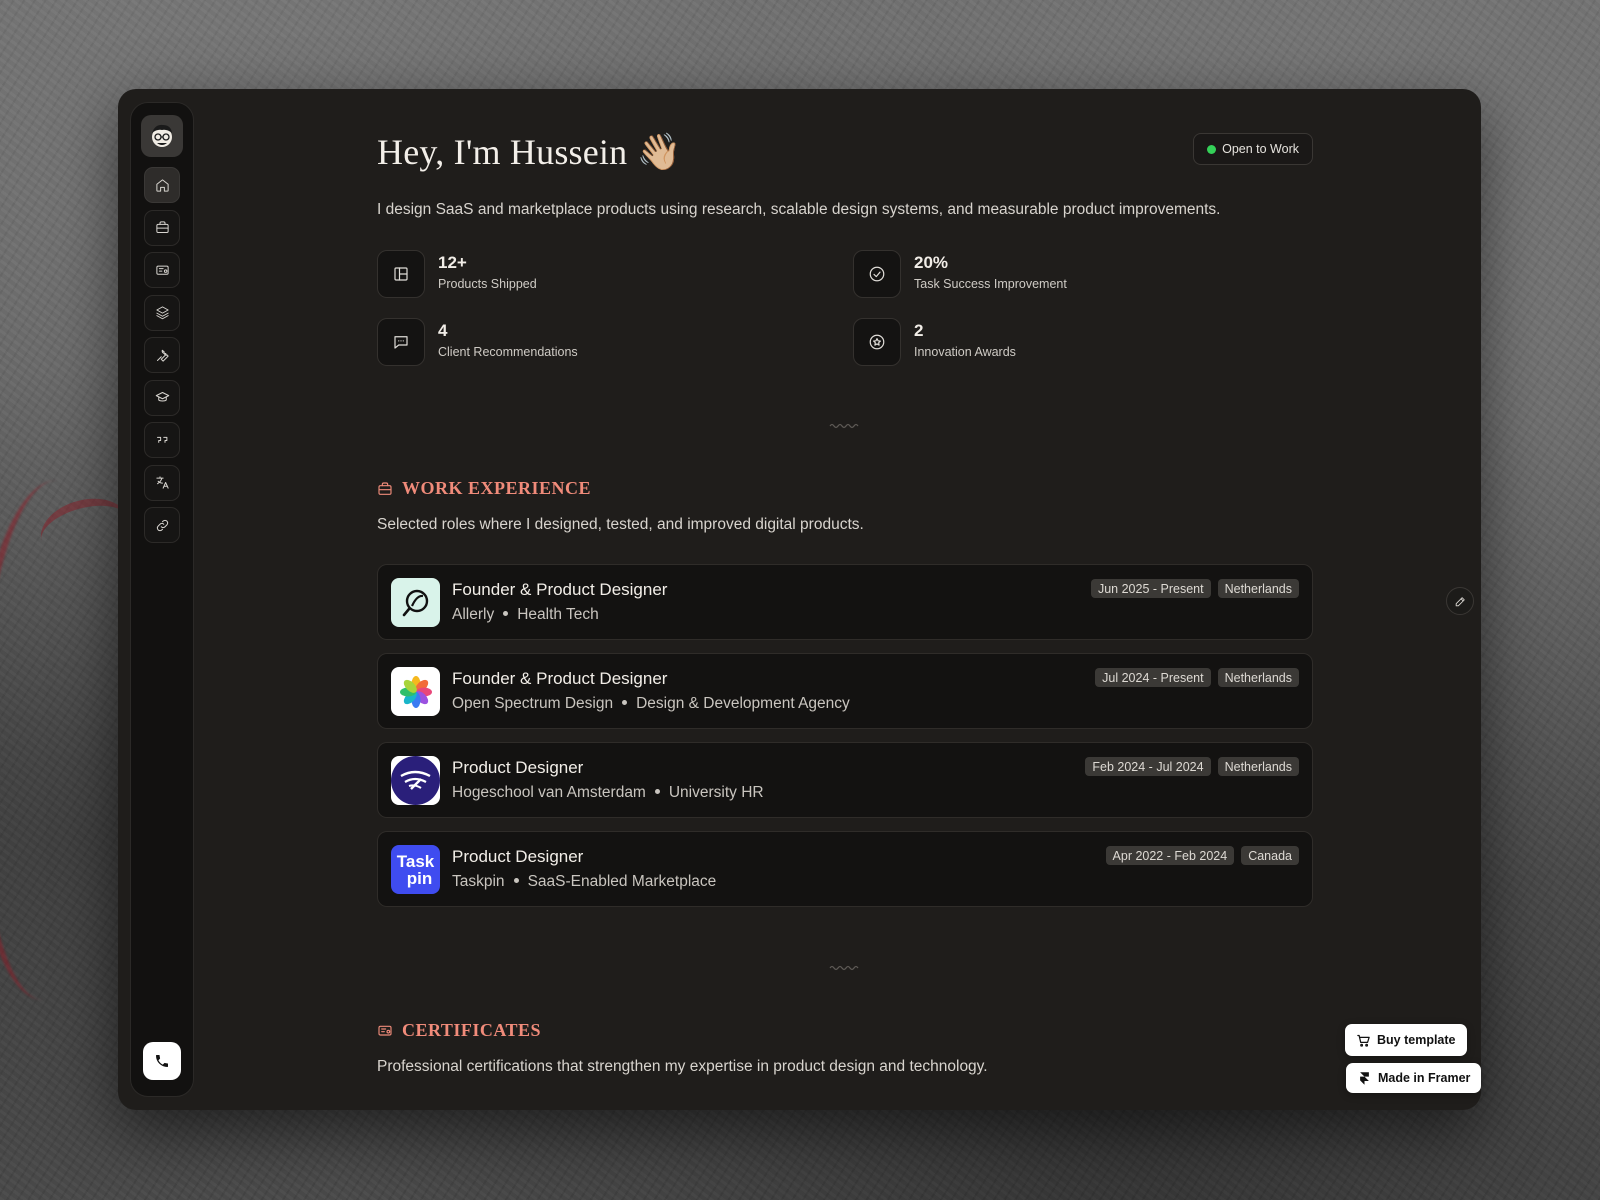 The width and height of the screenshot is (1600, 1200). I want to click on certificates-section-title: CERTIFICATES, so click(459, 1030).